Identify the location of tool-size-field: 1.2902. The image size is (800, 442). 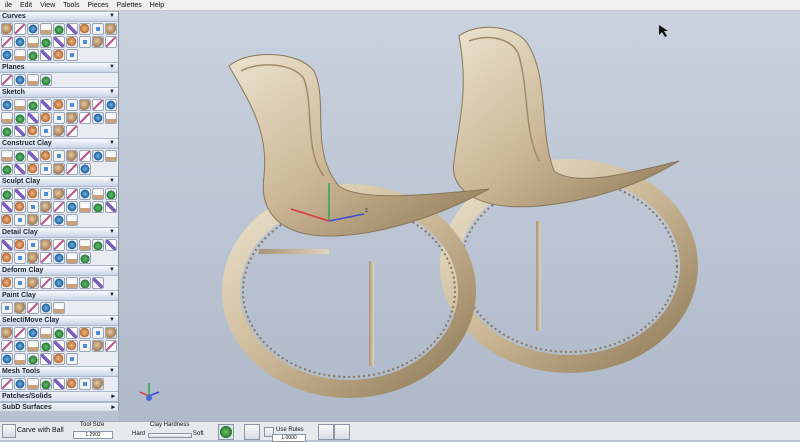
(93, 435).